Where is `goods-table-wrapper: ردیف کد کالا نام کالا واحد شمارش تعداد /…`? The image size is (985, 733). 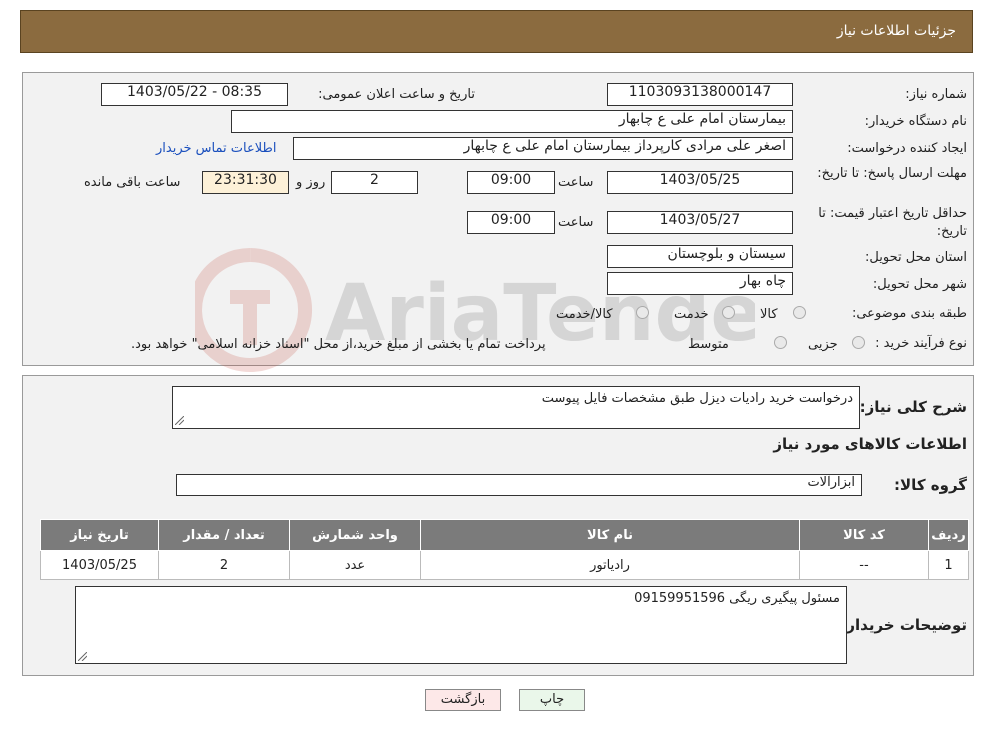 goods-table-wrapper: ردیف کد کالا نام کالا واحد شمارش تعداد /… is located at coordinates (504, 549).